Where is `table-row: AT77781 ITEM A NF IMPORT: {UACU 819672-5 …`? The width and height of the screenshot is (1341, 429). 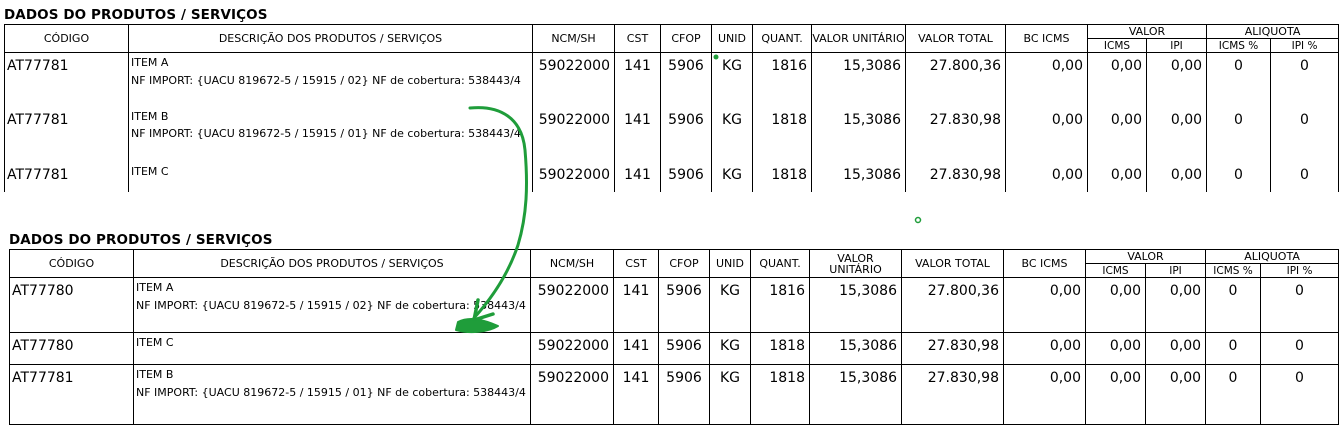
table-row: AT77781 ITEM A NF IMPORT: {UACU 819672-5 … is located at coordinates (672, 79).